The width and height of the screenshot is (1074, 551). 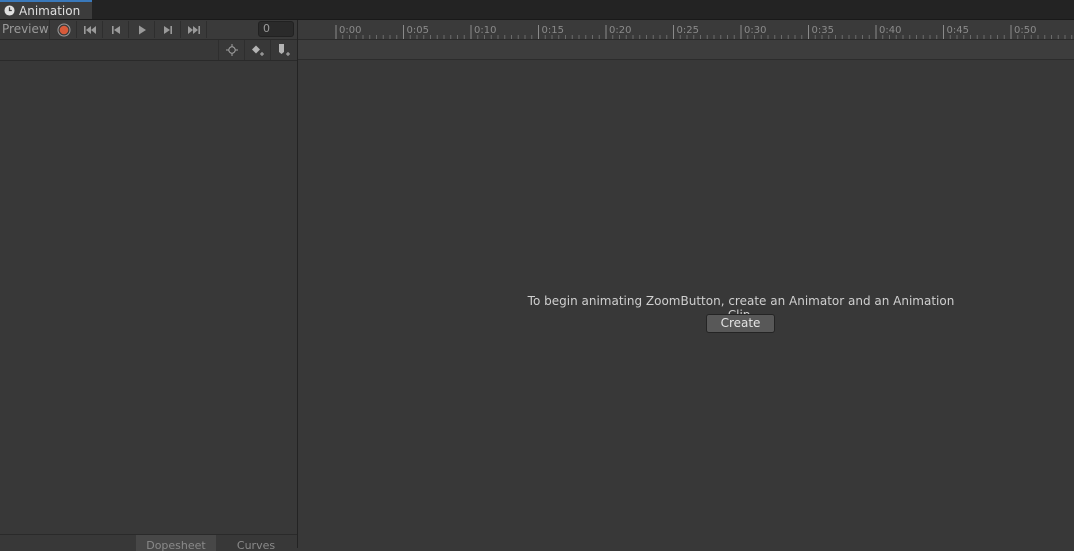 I want to click on events-row, so click(x=686, y=50).